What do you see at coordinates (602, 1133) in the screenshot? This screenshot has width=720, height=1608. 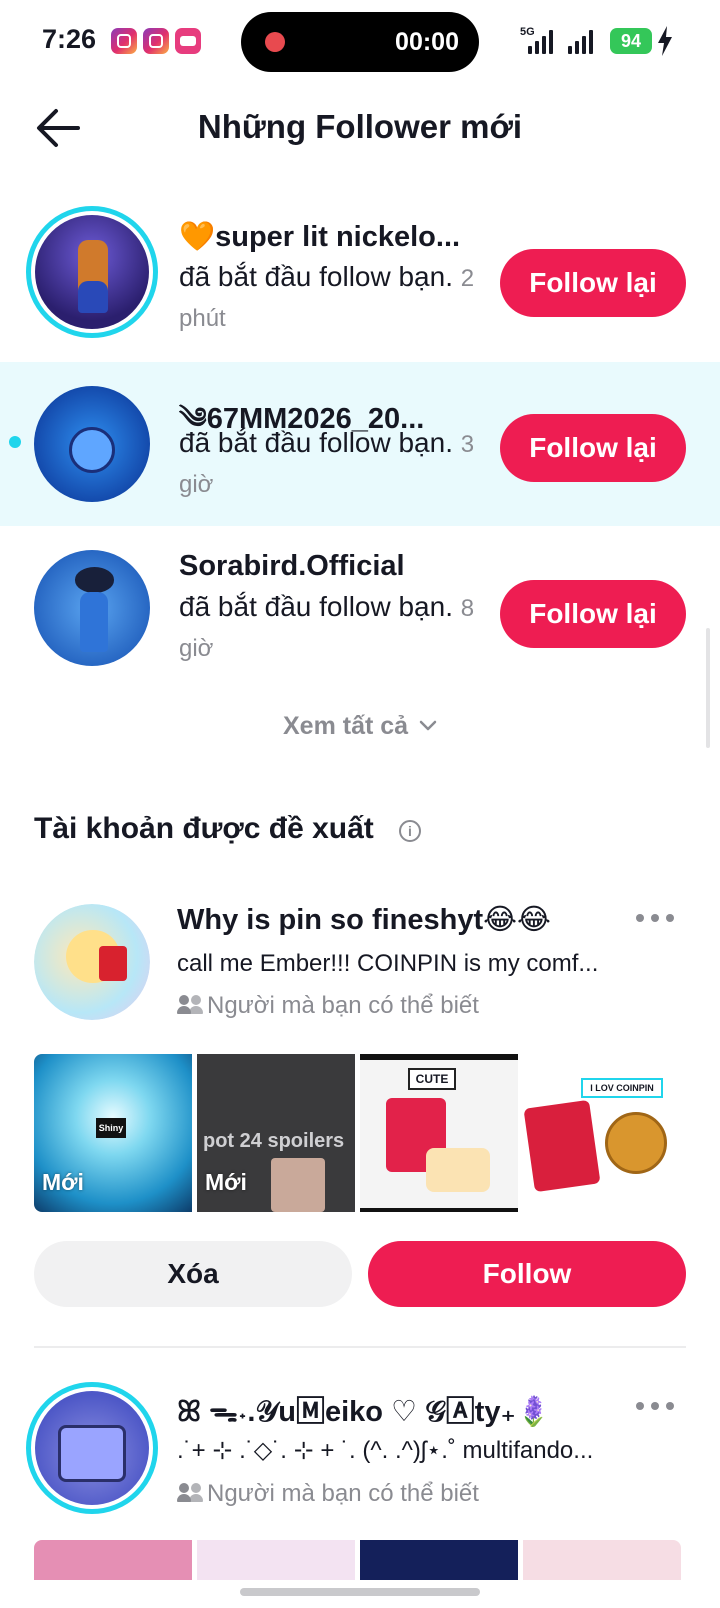 I see `video-thumbnail: I LOV COINPIN` at bounding box center [602, 1133].